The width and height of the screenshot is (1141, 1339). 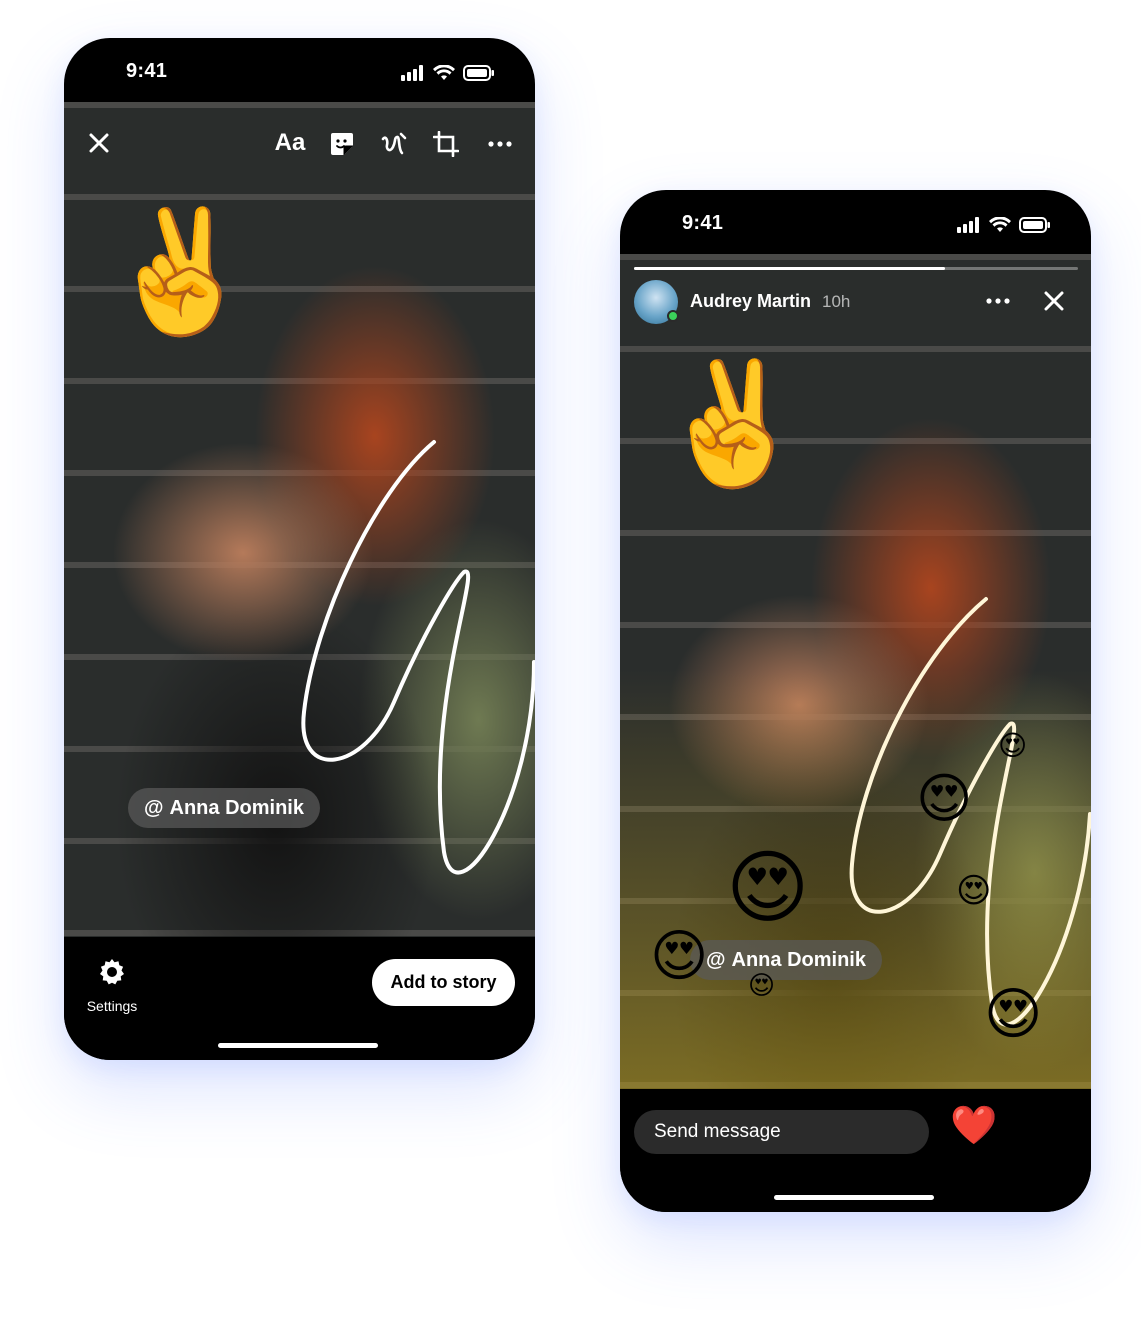 What do you see at coordinates (299, 998) in the screenshot?
I see `editor-bottom-bar: Settings Add to story` at bounding box center [299, 998].